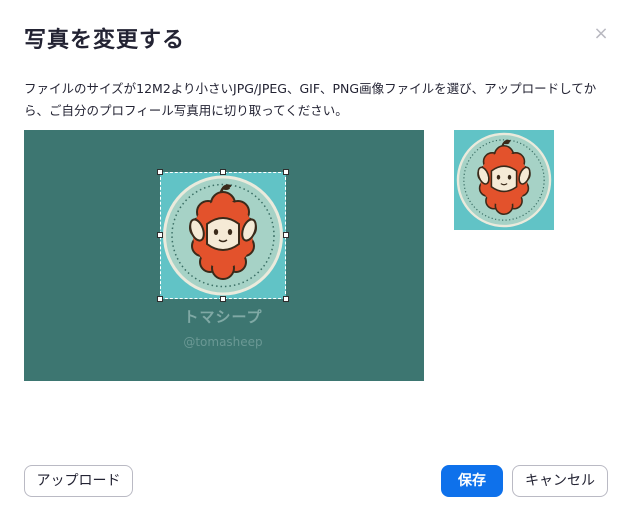 This screenshot has width=630, height=514. Describe the element at coordinates (286, 299) in the screenshot. I see `crop-handle-se` at that location.